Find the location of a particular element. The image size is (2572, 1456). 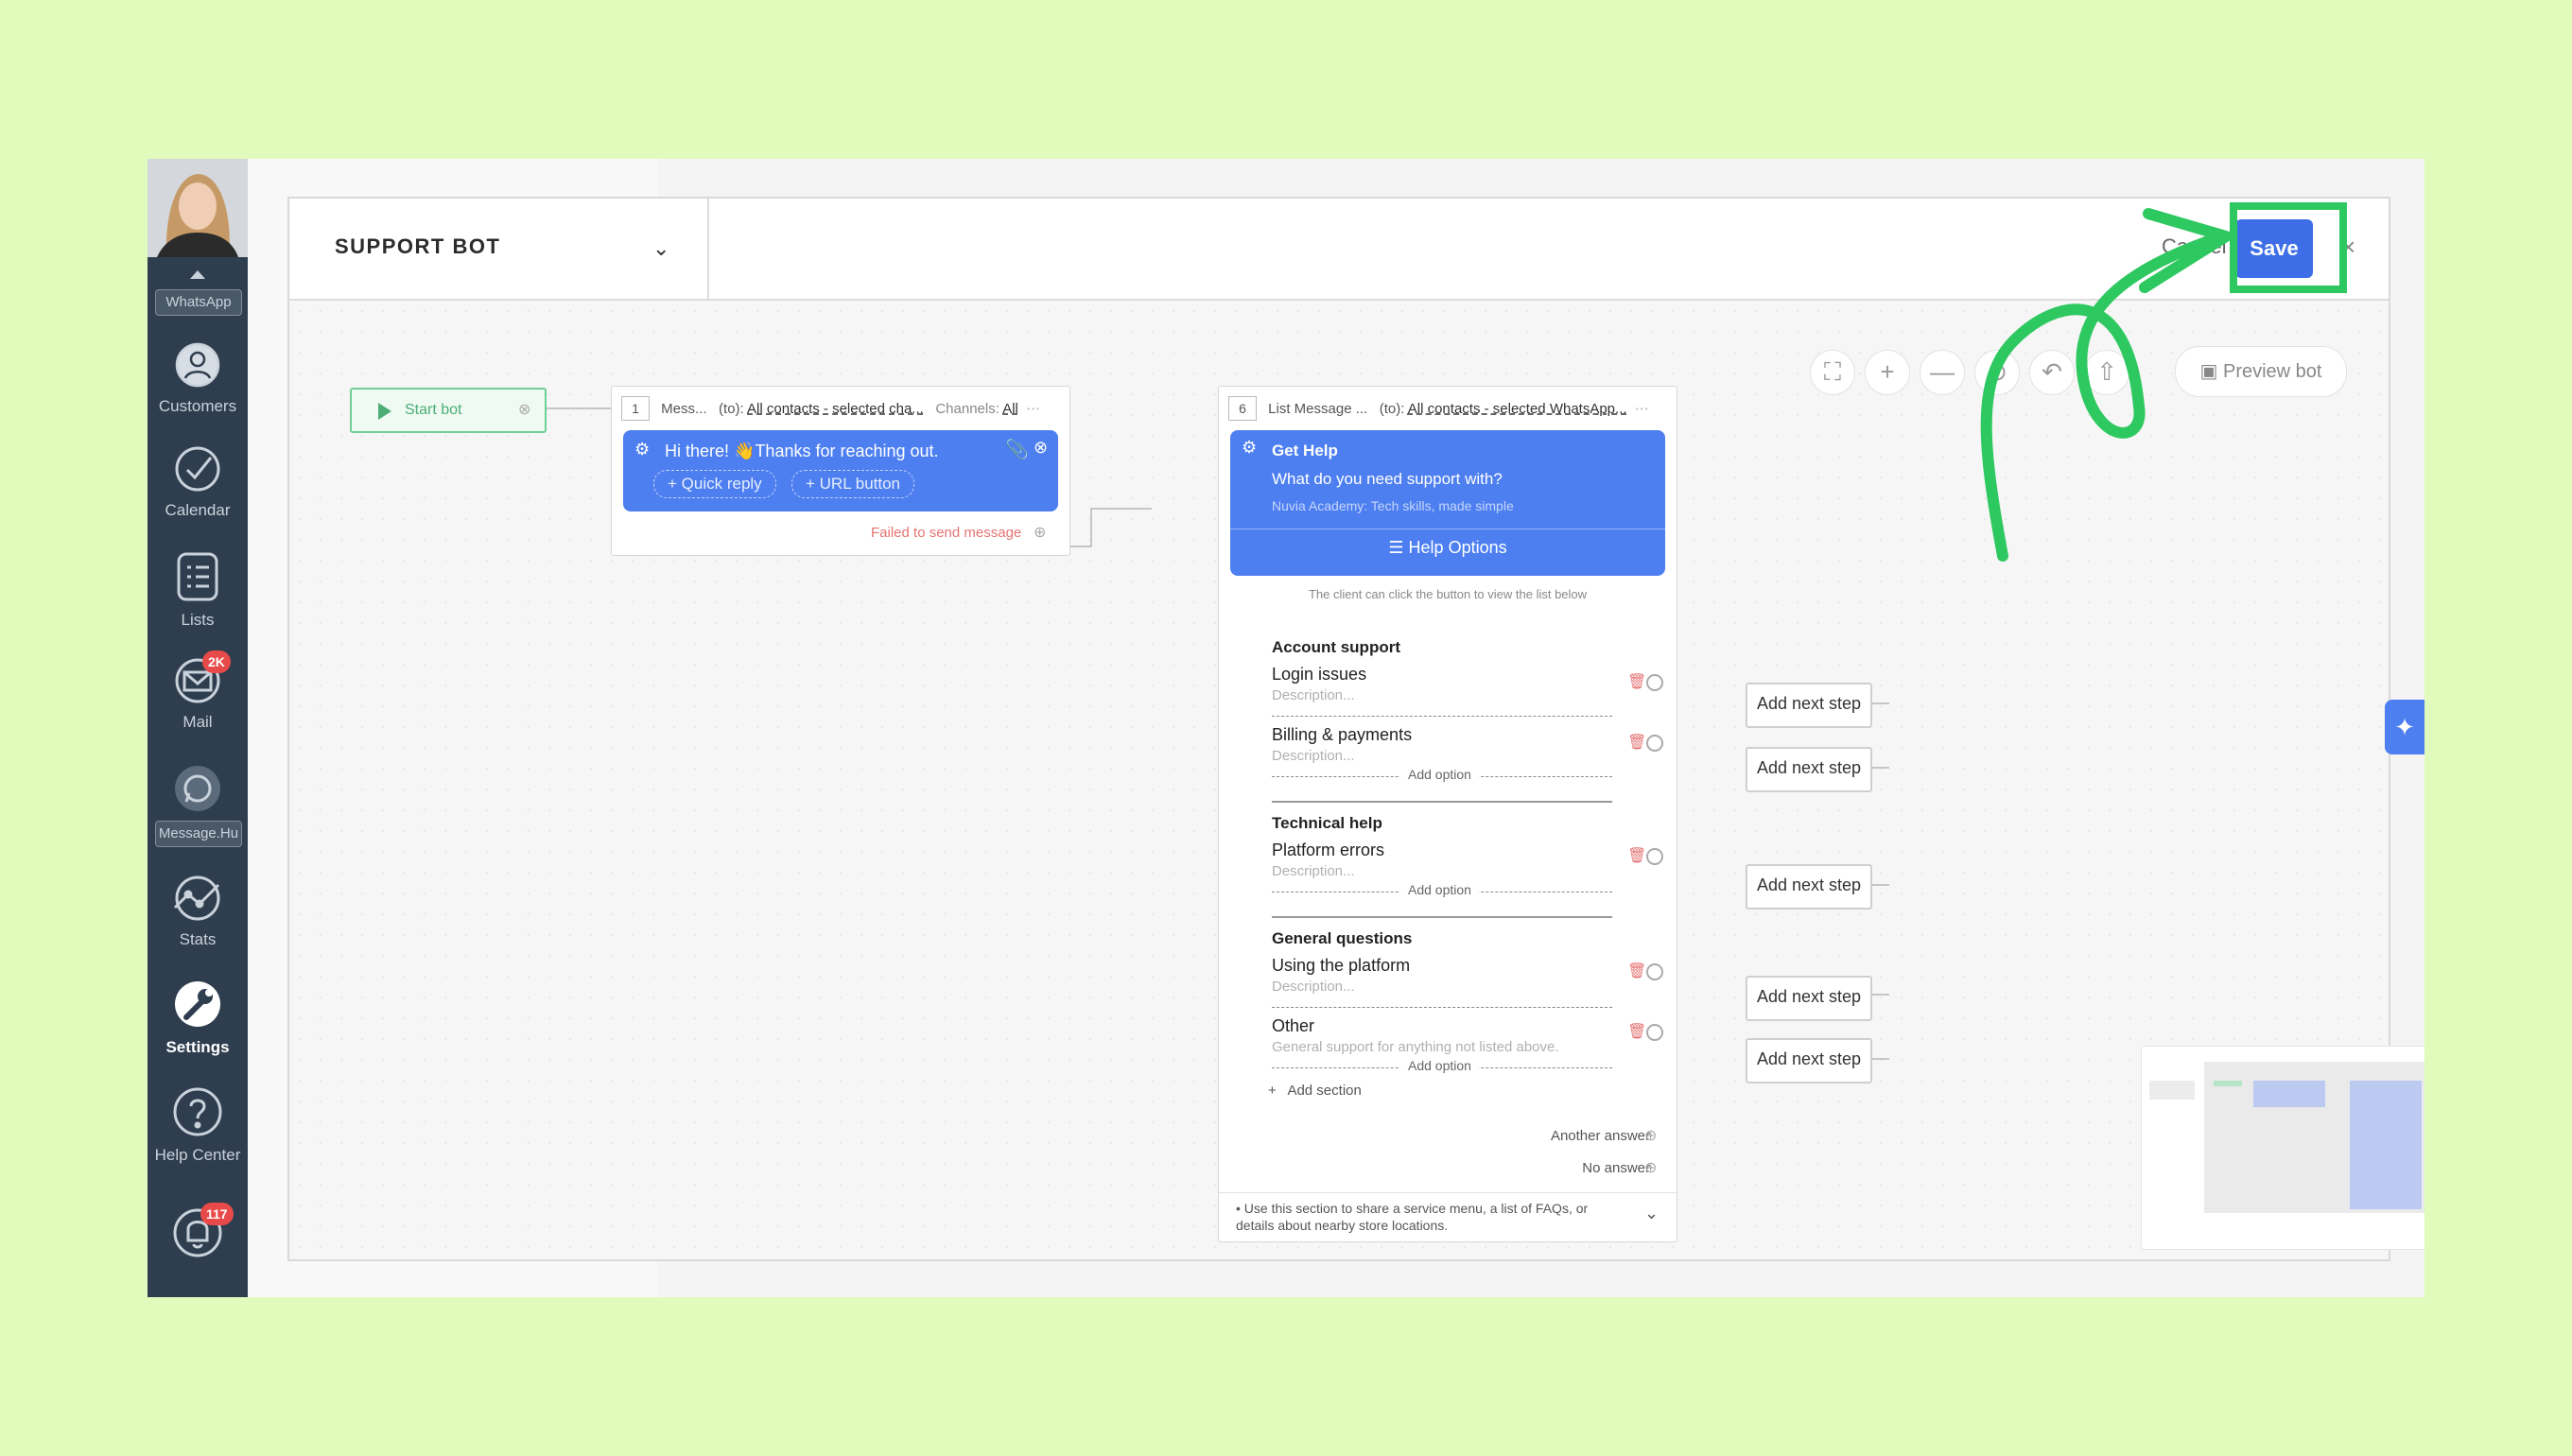

annotation-arrow is located at coordinates (2106, 385).